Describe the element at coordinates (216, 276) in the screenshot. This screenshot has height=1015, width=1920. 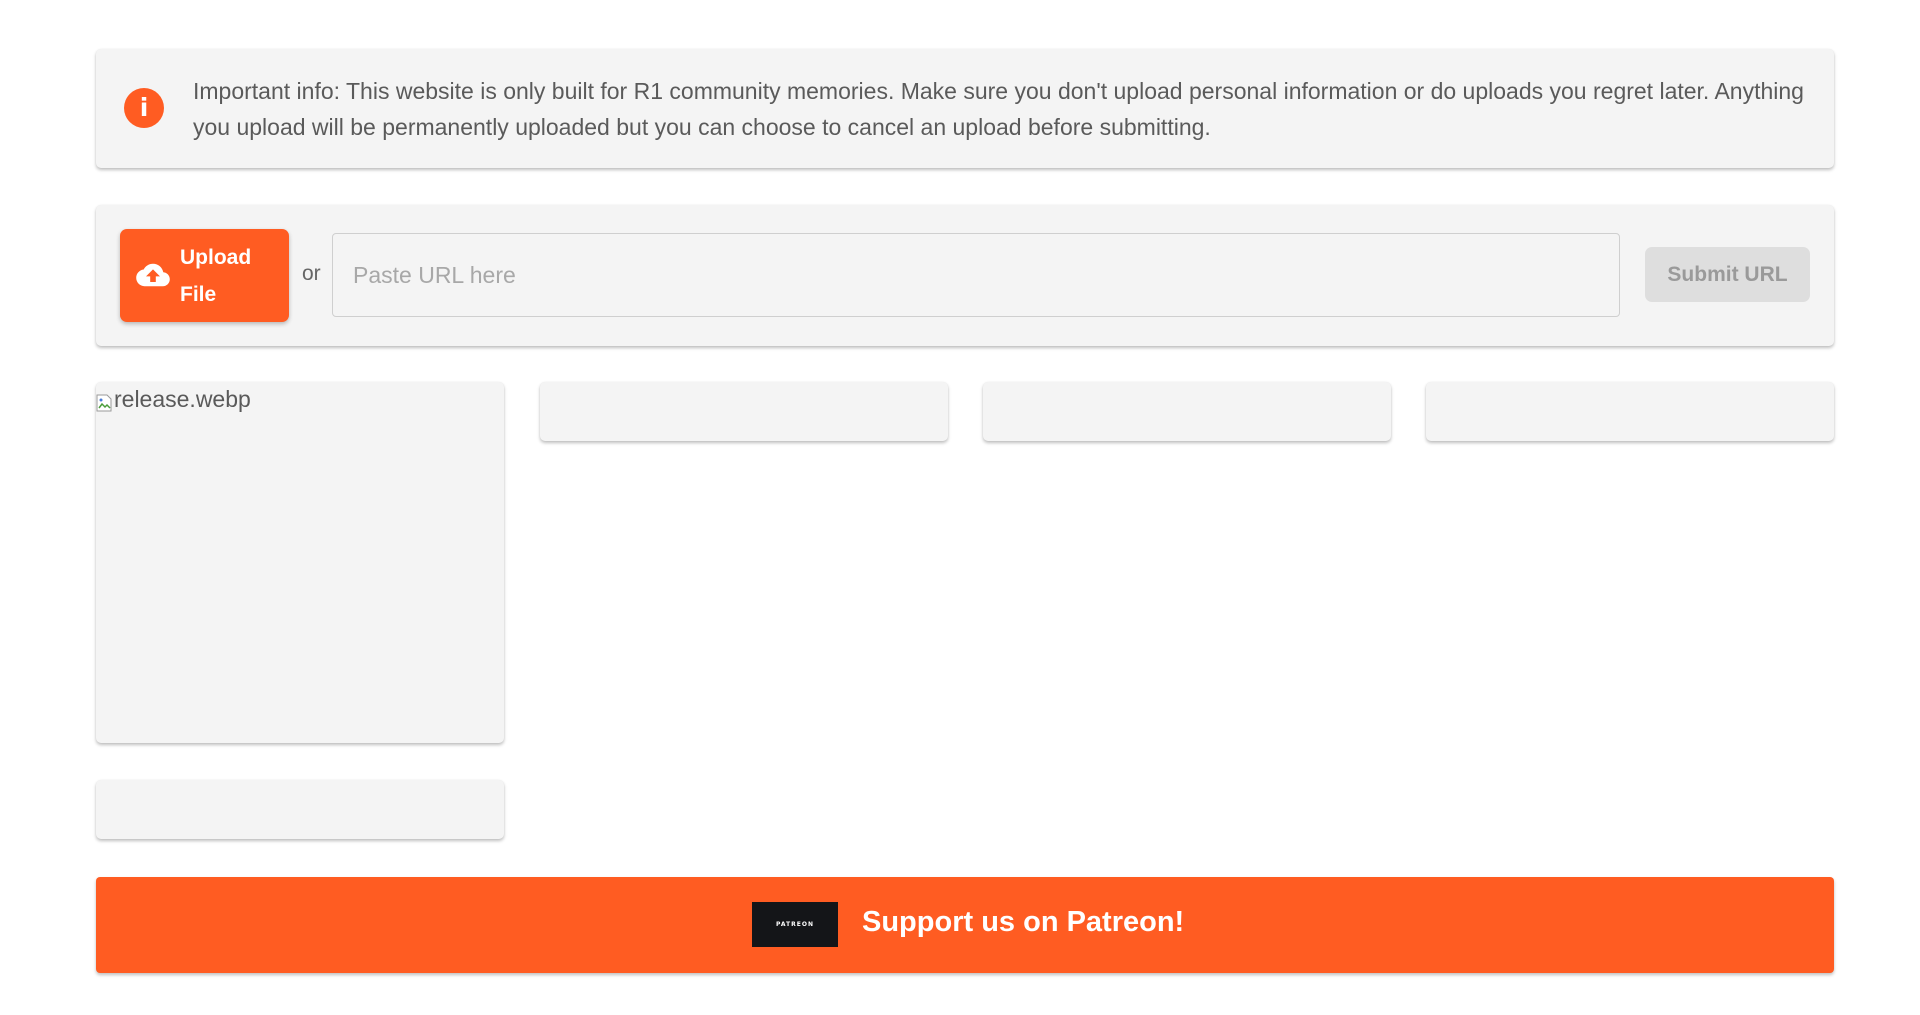
I see `upload-file-label: Upload File` at that location.